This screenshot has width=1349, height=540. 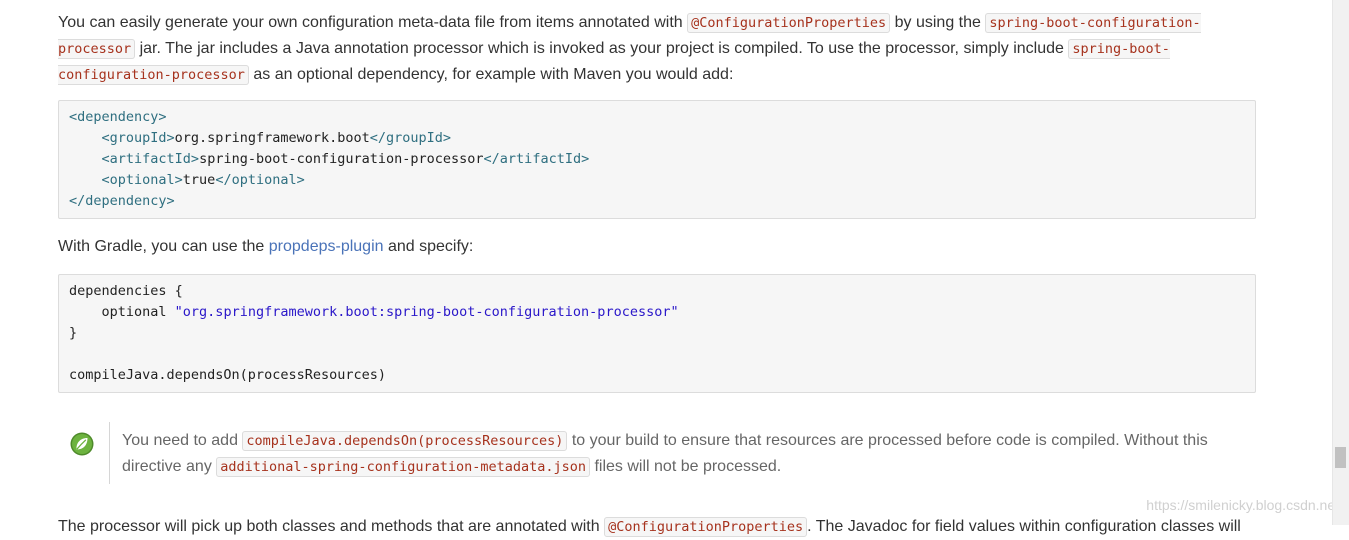 I want to click on xml-tag: </groupId>, so click(x=410, y=138).